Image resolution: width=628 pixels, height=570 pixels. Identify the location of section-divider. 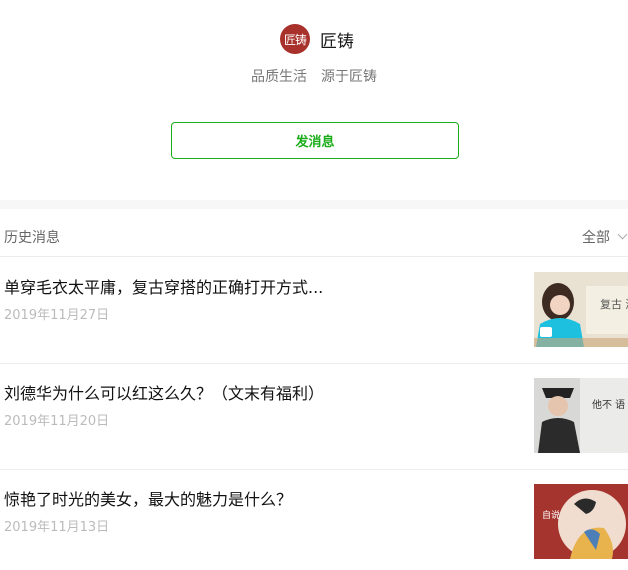
(314, 204).